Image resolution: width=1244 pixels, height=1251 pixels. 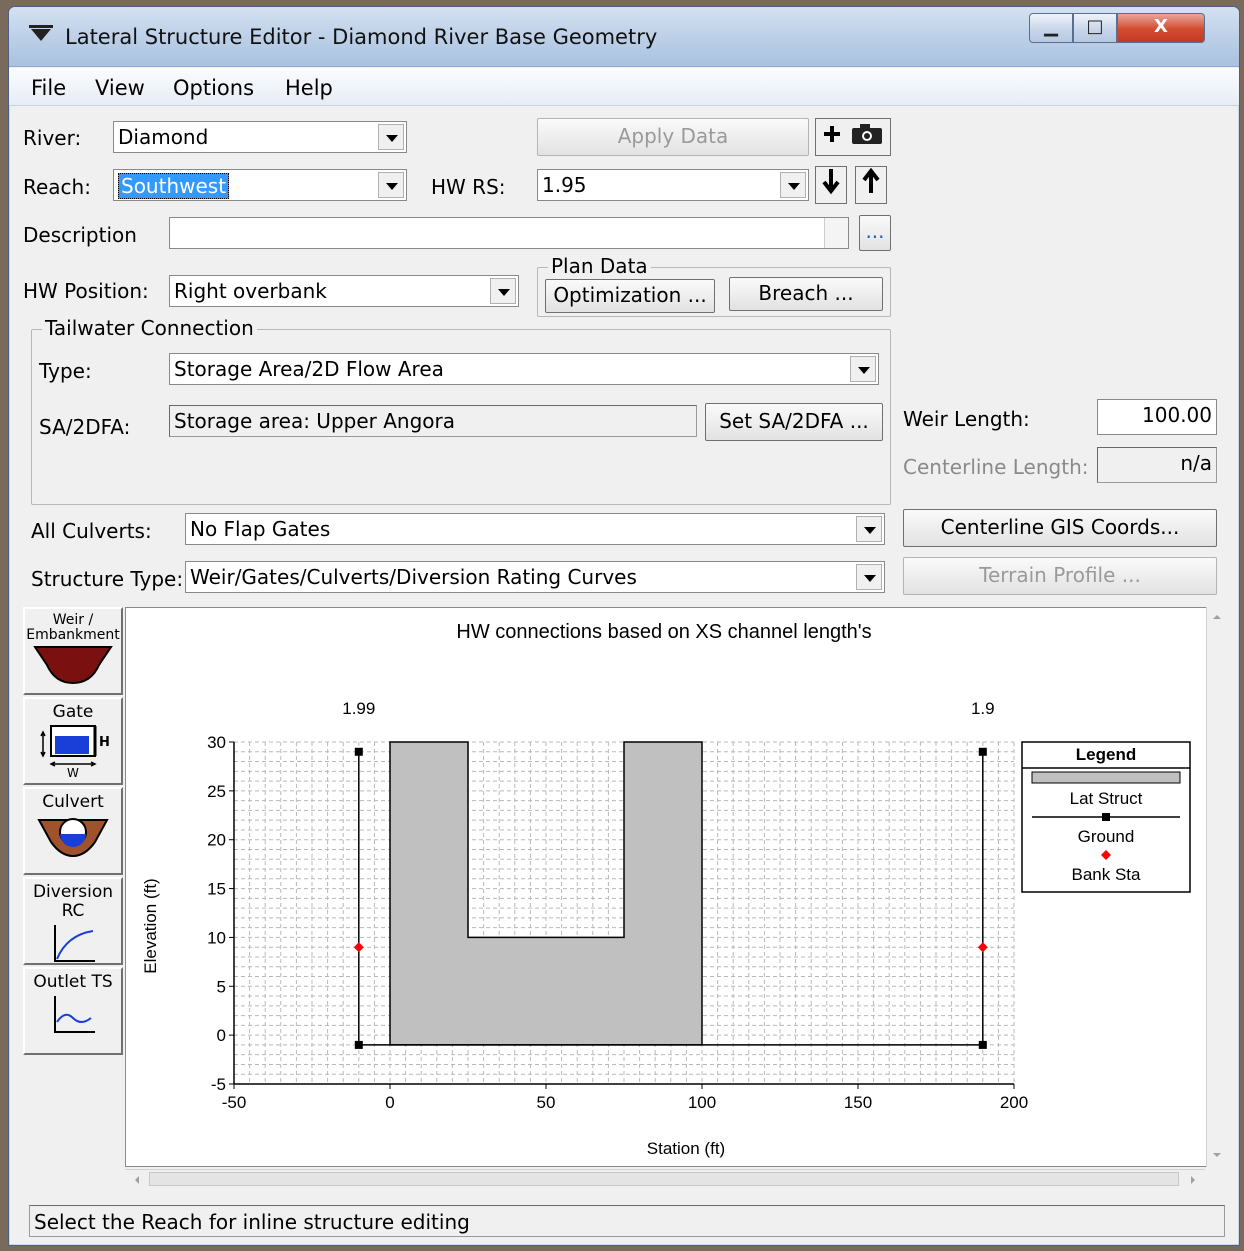 I want to click on culvert-icon, so click(x=73, y=838).